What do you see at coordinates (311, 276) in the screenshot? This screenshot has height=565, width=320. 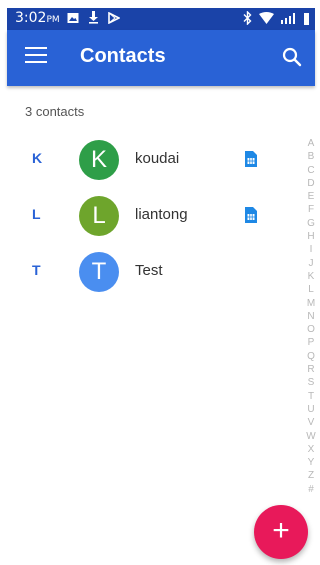 I see `index-letter: K` at bounding box center [311, 276].